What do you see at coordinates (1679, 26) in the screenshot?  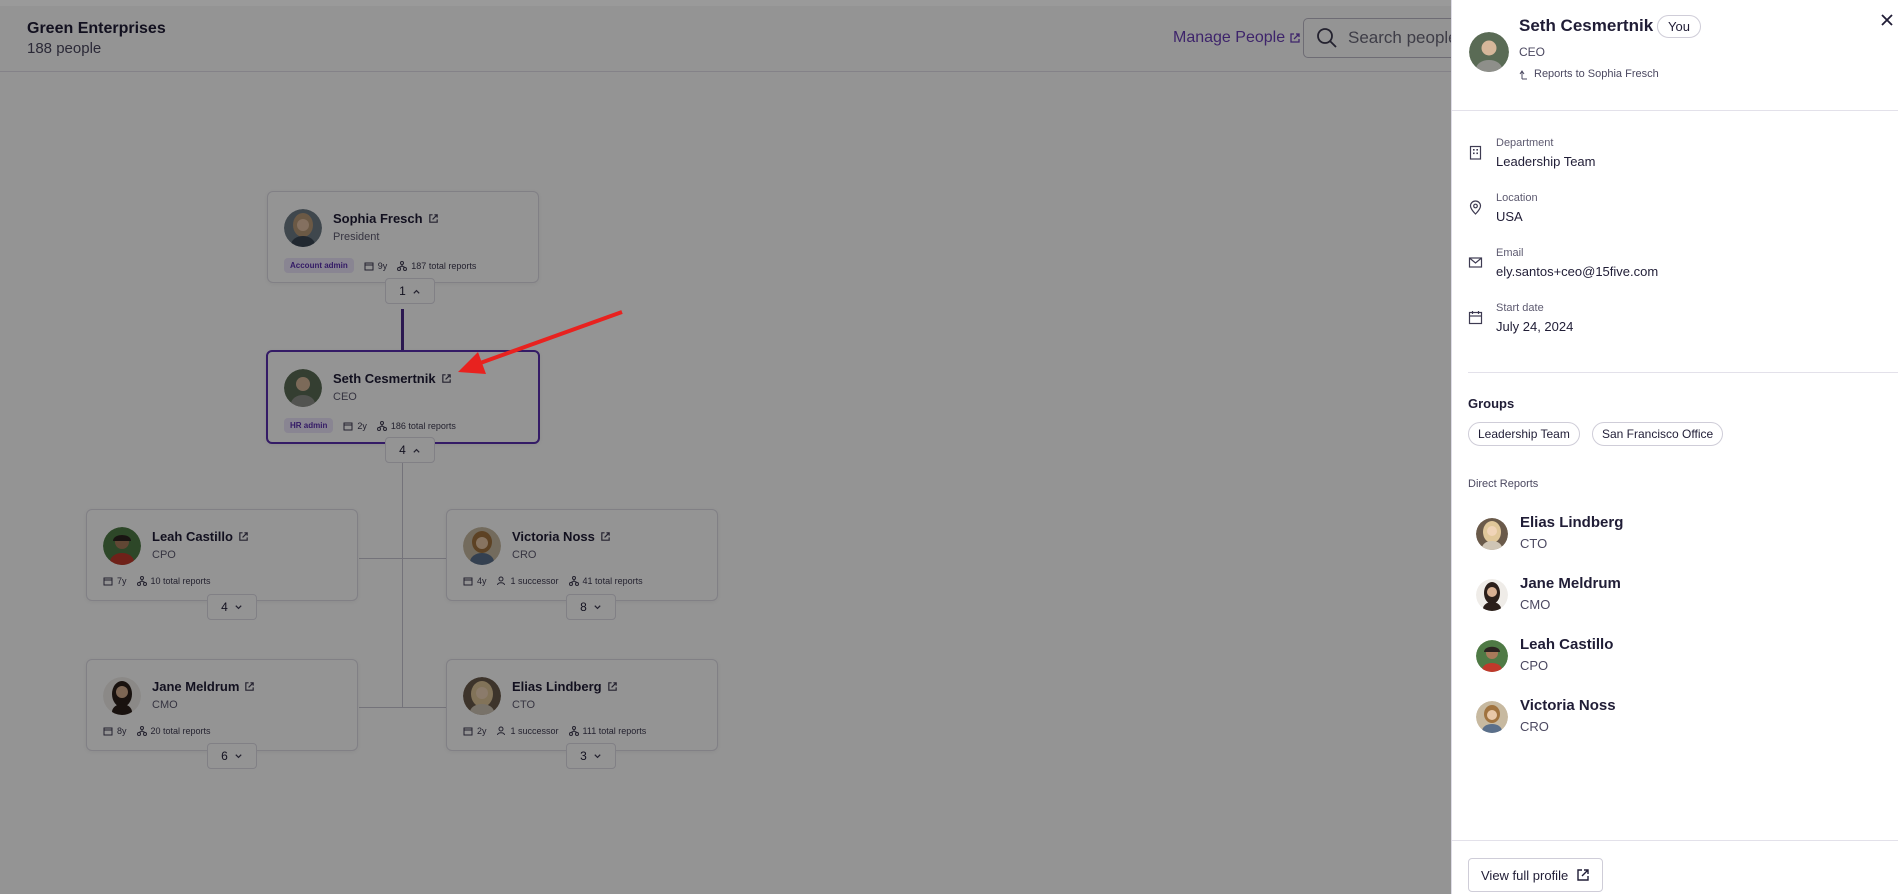 I see `you-badge: You` at bounding box center [1679, 26].